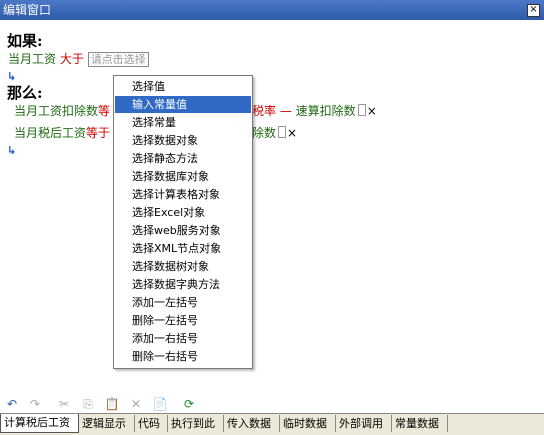  Describe the element at coordinates (272, 404) in the screenshot. I see `editor-toolbar: ↶ ↷ ✂ ⎘ 📋 ✕ 📄 ⟳` at that location.